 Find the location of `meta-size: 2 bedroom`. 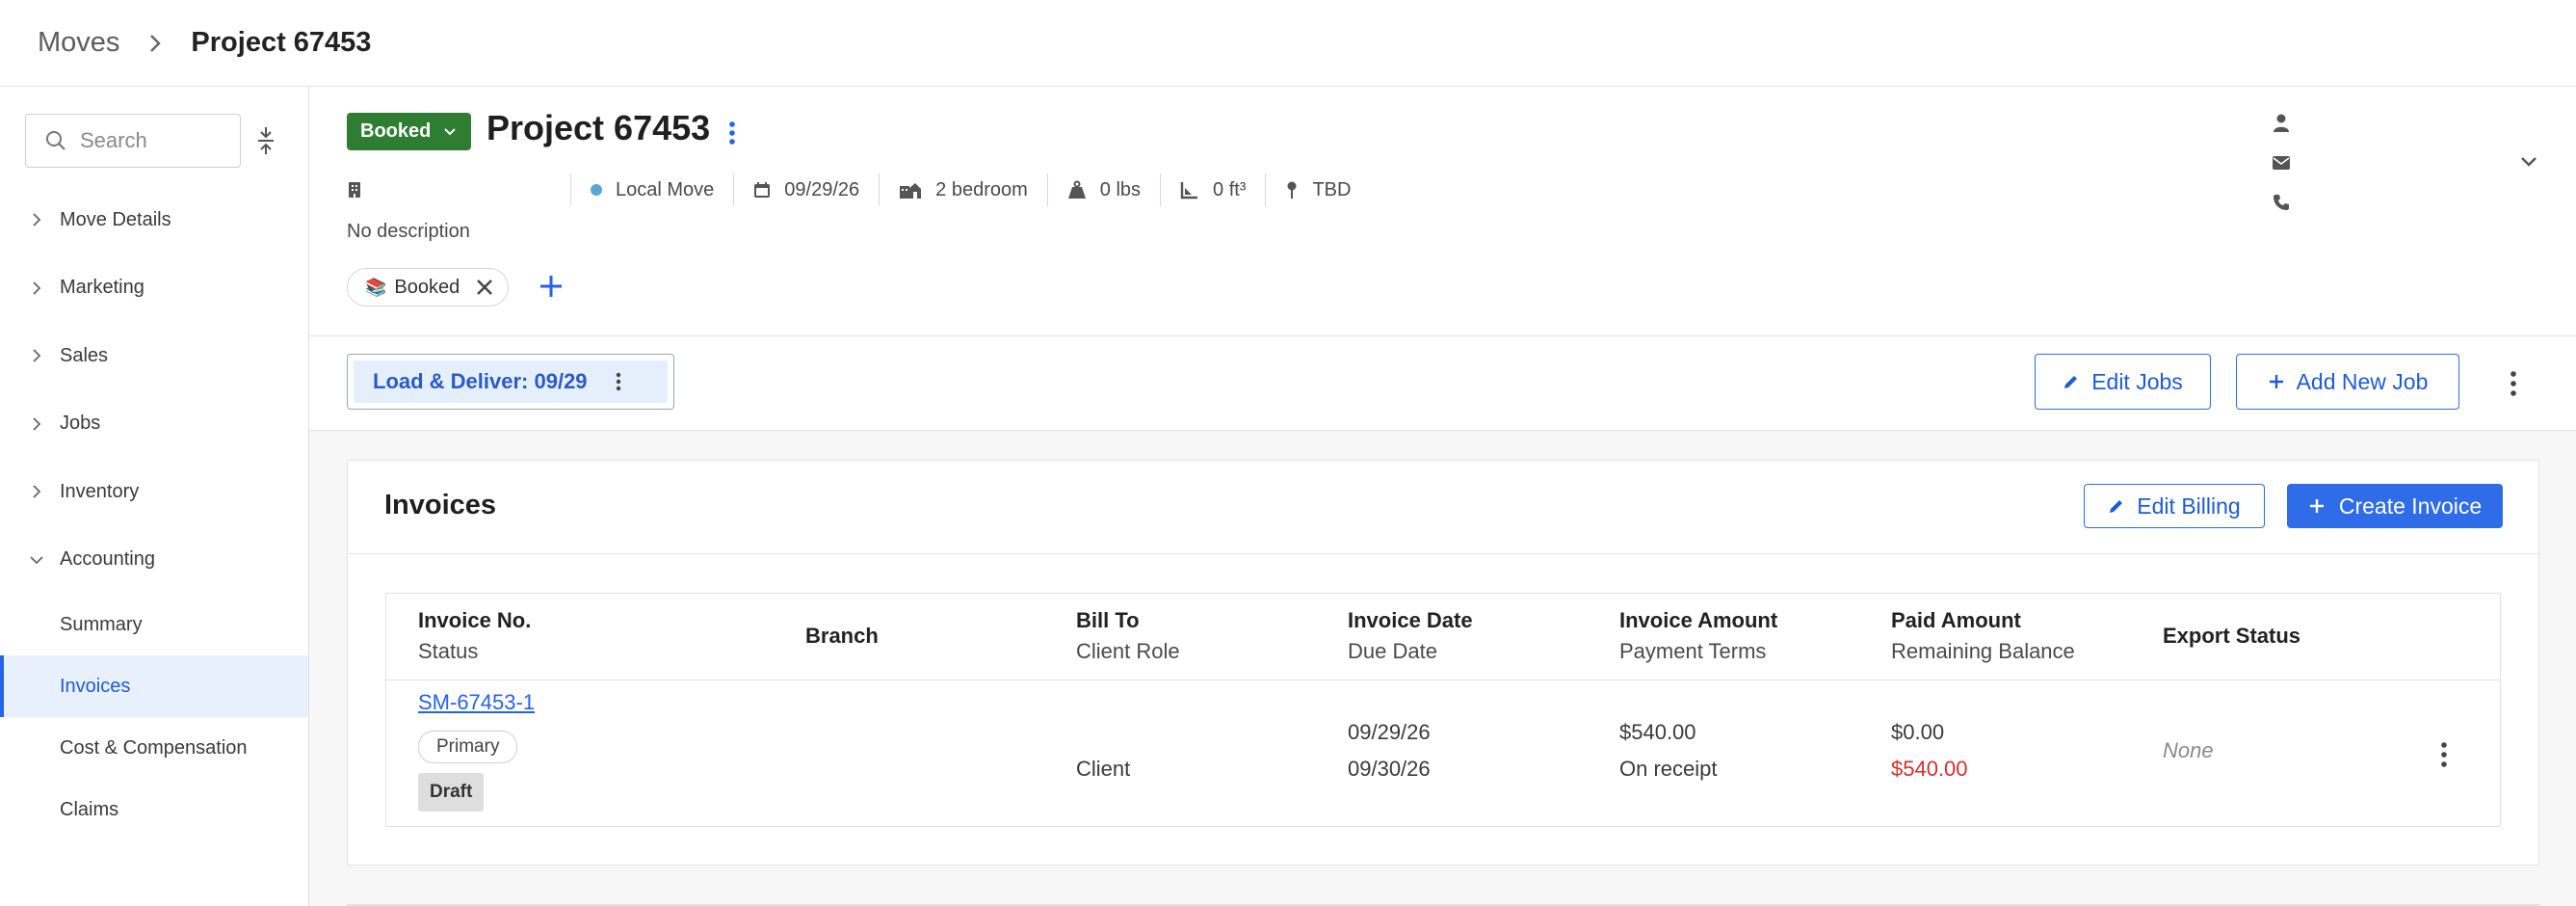

meta-size: 2 bedroom is located at coordinates (963, 189).